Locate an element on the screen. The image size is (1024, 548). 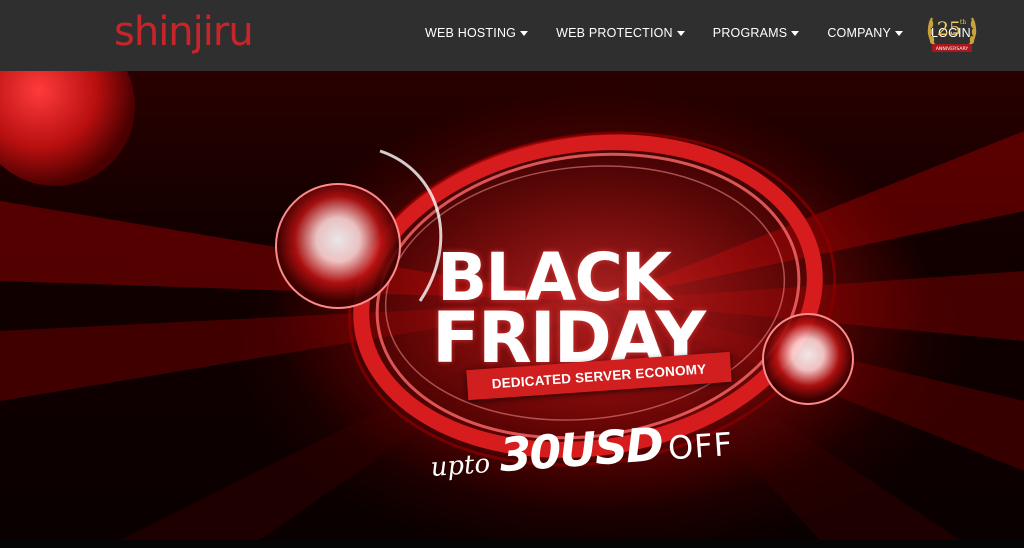
shinjiru-logo: shinjiru is located at coordinates (184, 32).